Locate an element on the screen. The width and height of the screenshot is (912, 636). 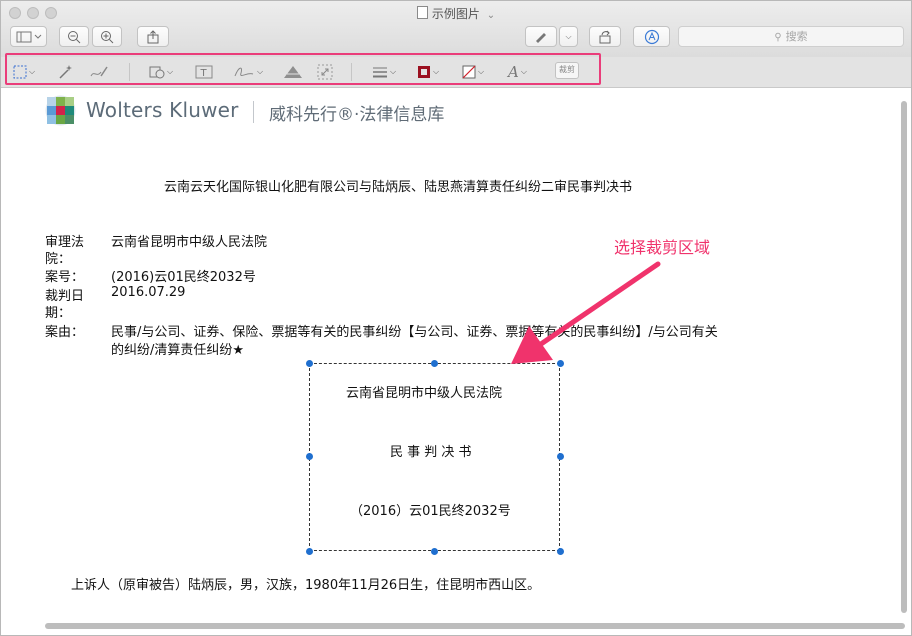
pen-icon is located at coordinates (541, 37).